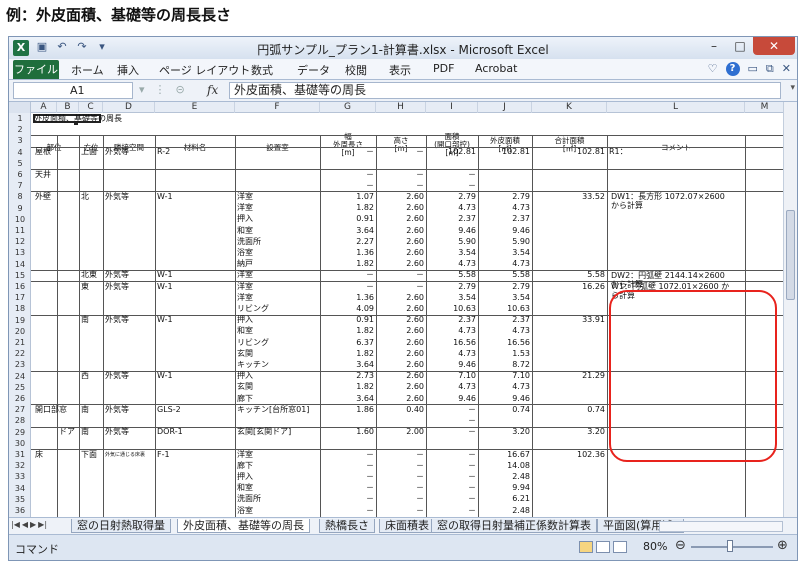 The height and width of the screenshot is (569, 806). I want to click on cell-c4: 上面, so click(89, 152).